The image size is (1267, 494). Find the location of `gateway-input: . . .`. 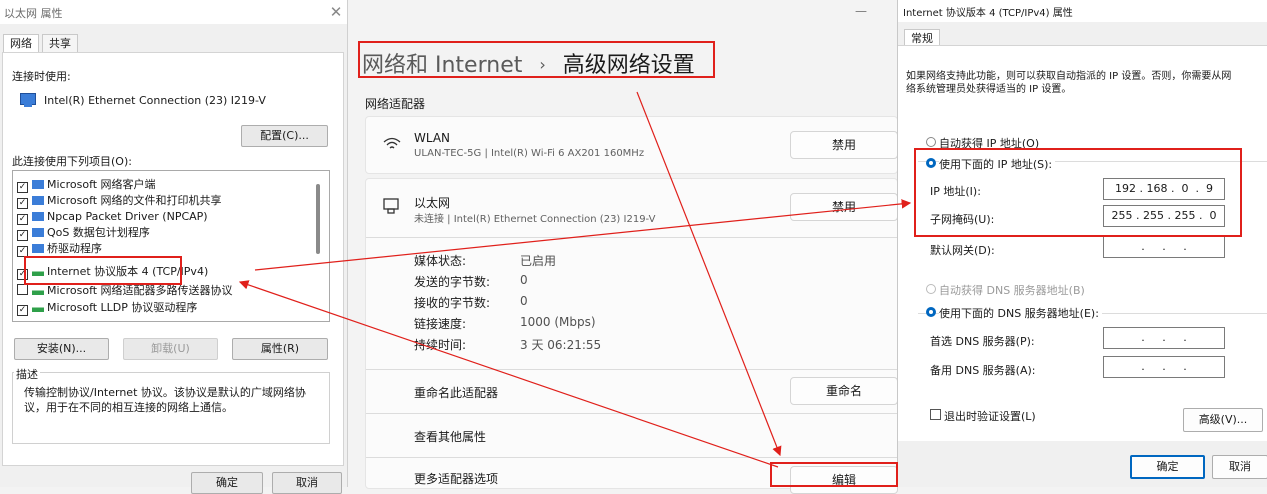

gateway-input: . . . is located at coordinates (1164, 247).